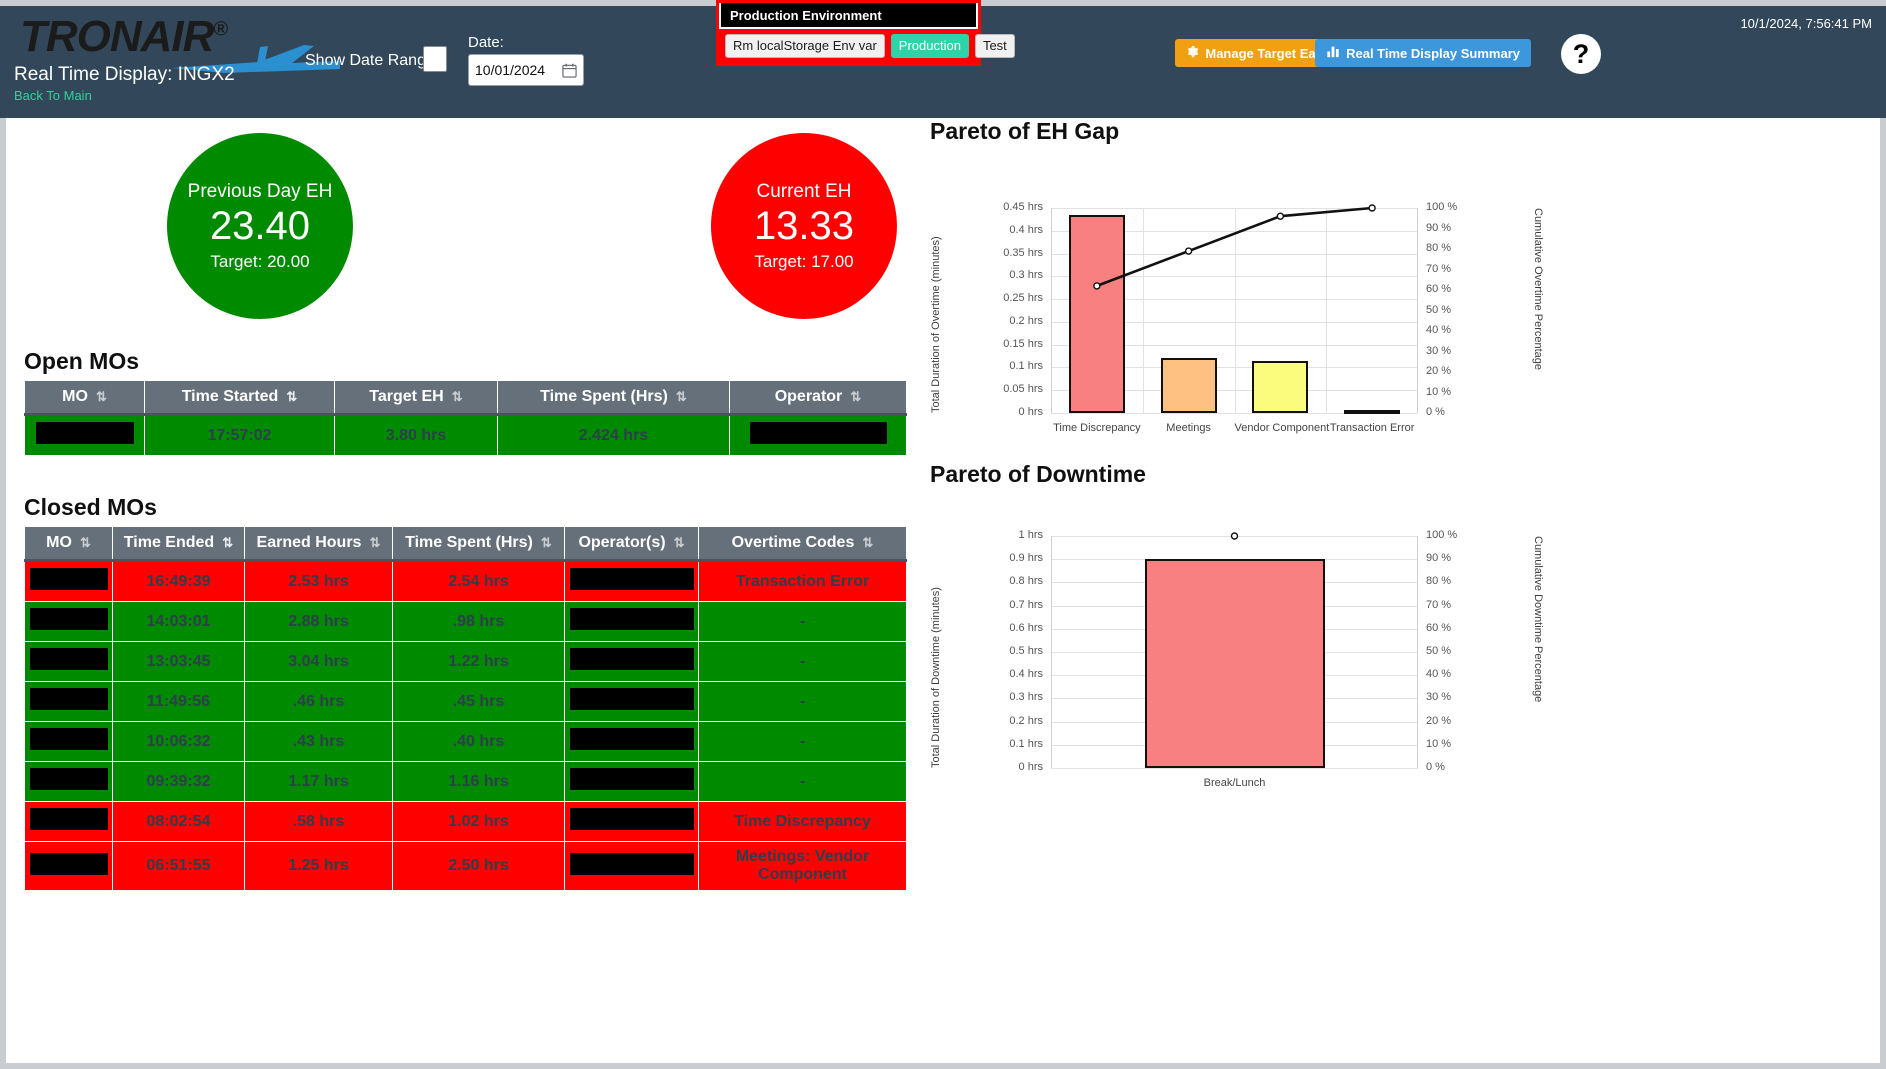 This screenshot has height=1069, width=1886. Describe the element at coordinates (68, 544) in the screenshot. I see `closed-mos-col-mo: MO ⇅` at that location.